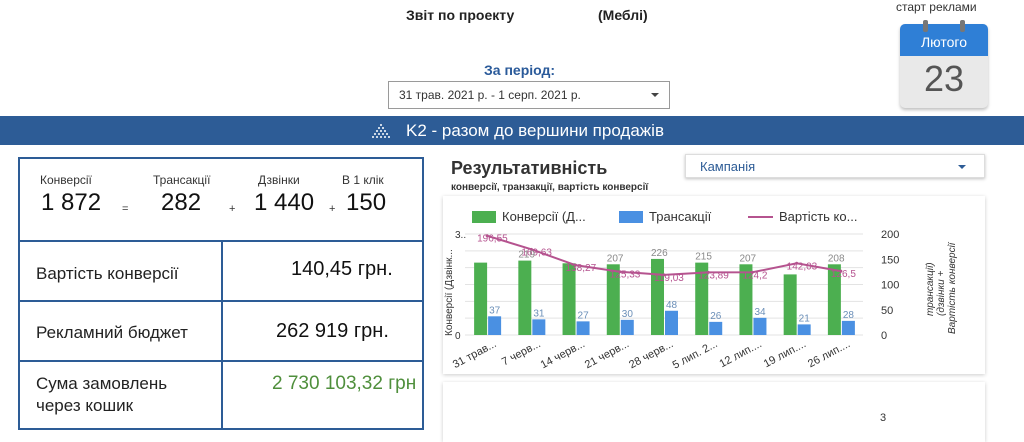 The width and height of the screenshot is (1024, 442). What do you see at coordinates (120, 395) in the screenshot?
I see `orders-label-cell: Сума замовлень через кошик` at bounding box center [120, 395].